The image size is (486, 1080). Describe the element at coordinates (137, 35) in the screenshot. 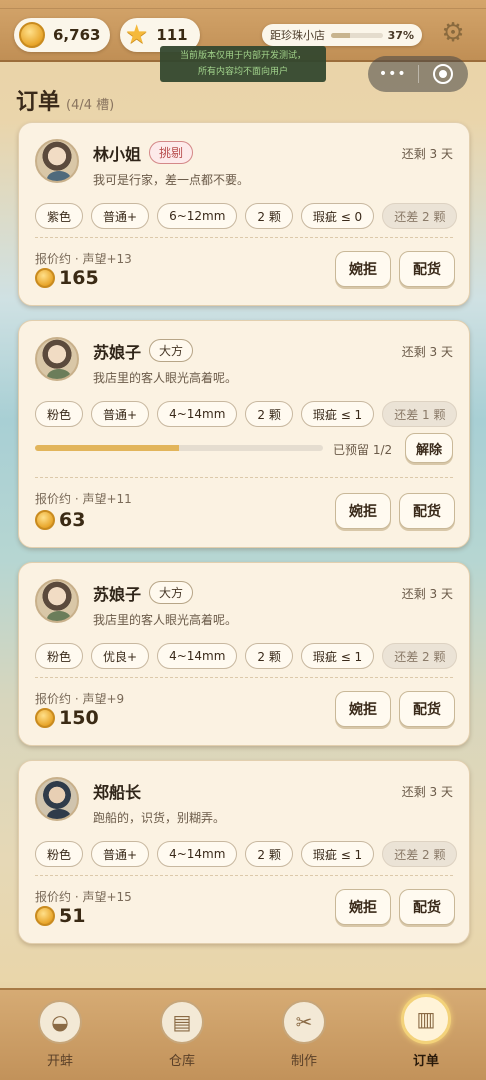

I see `star-icon: ★` at that location.